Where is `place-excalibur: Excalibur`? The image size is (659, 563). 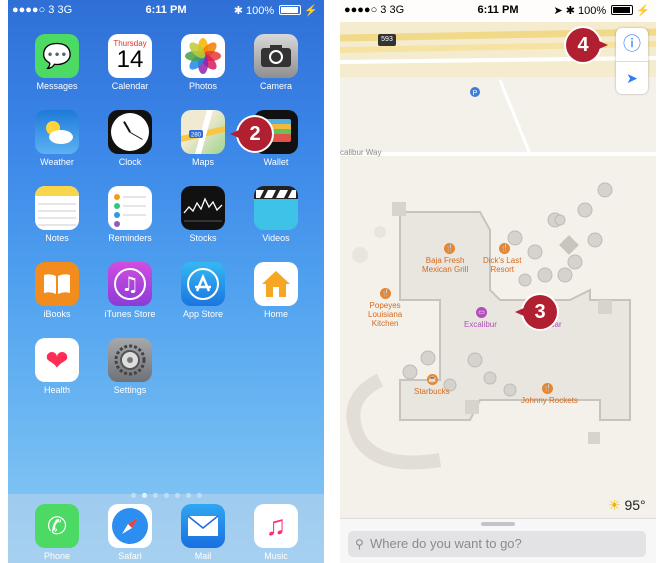
place-excalibur: Excalibur is located at coordinates (480, 324).